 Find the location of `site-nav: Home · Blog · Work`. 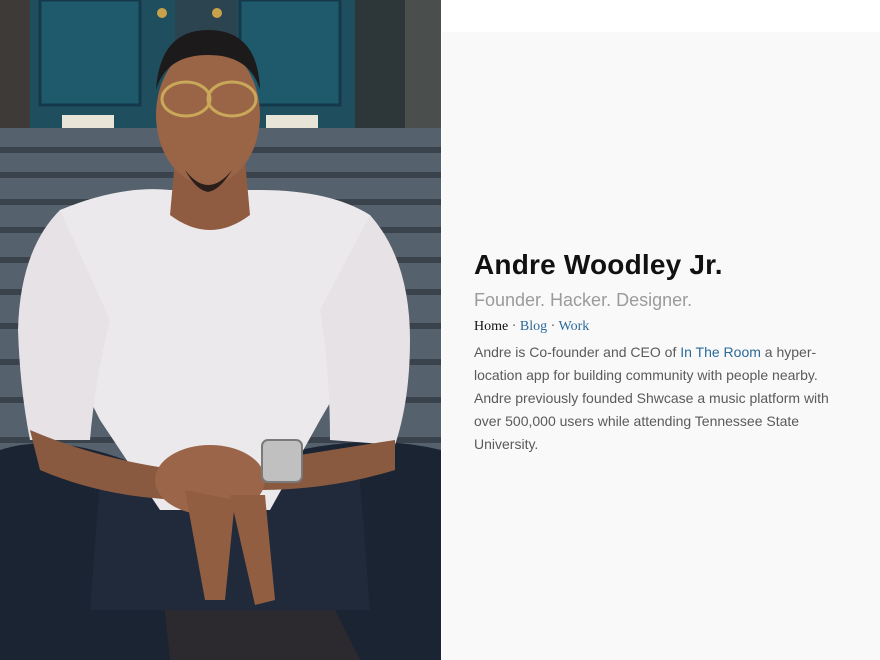

site-nav: Home · Blog · Work is located at coordinates (654, 327).